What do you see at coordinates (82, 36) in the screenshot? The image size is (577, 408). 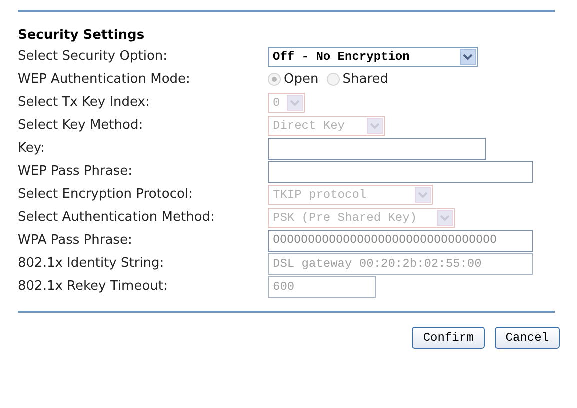 I see `section-heading: Security Settings` at bounding box center [82, 36].